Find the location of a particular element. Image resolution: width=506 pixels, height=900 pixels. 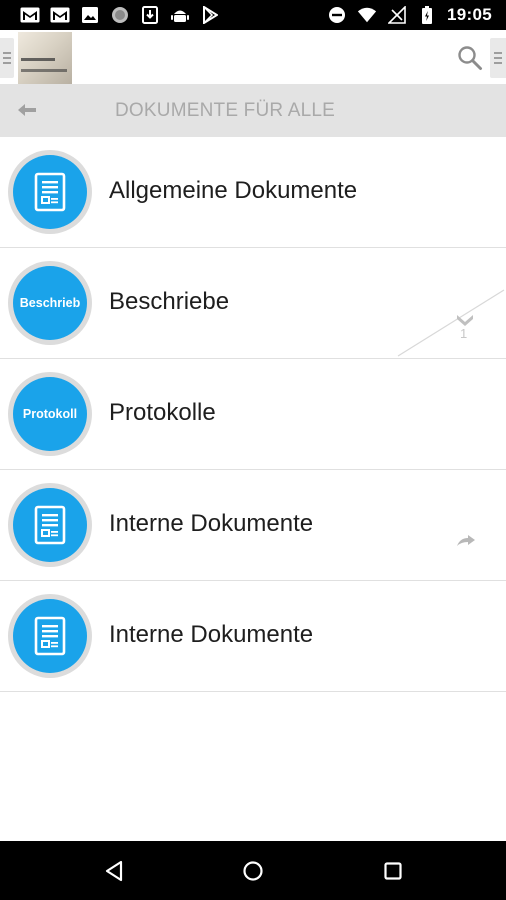

back-arrow-icon is located at coordinates (27, 110).